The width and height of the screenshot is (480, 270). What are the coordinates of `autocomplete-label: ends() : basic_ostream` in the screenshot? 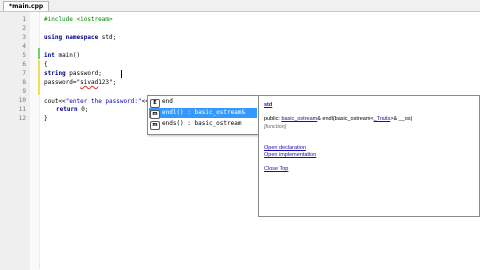 It's located at (202, 123).